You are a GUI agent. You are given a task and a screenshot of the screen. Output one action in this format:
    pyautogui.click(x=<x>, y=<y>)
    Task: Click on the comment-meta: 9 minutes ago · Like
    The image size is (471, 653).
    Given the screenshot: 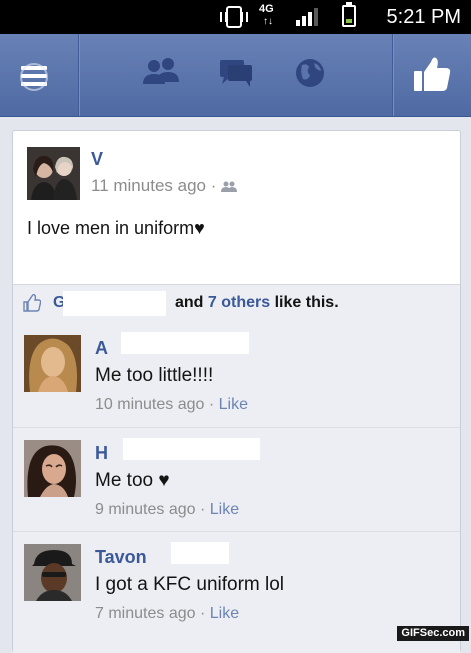 What is the action you would take?
    pyautogui.click(x=167, y=510)
    